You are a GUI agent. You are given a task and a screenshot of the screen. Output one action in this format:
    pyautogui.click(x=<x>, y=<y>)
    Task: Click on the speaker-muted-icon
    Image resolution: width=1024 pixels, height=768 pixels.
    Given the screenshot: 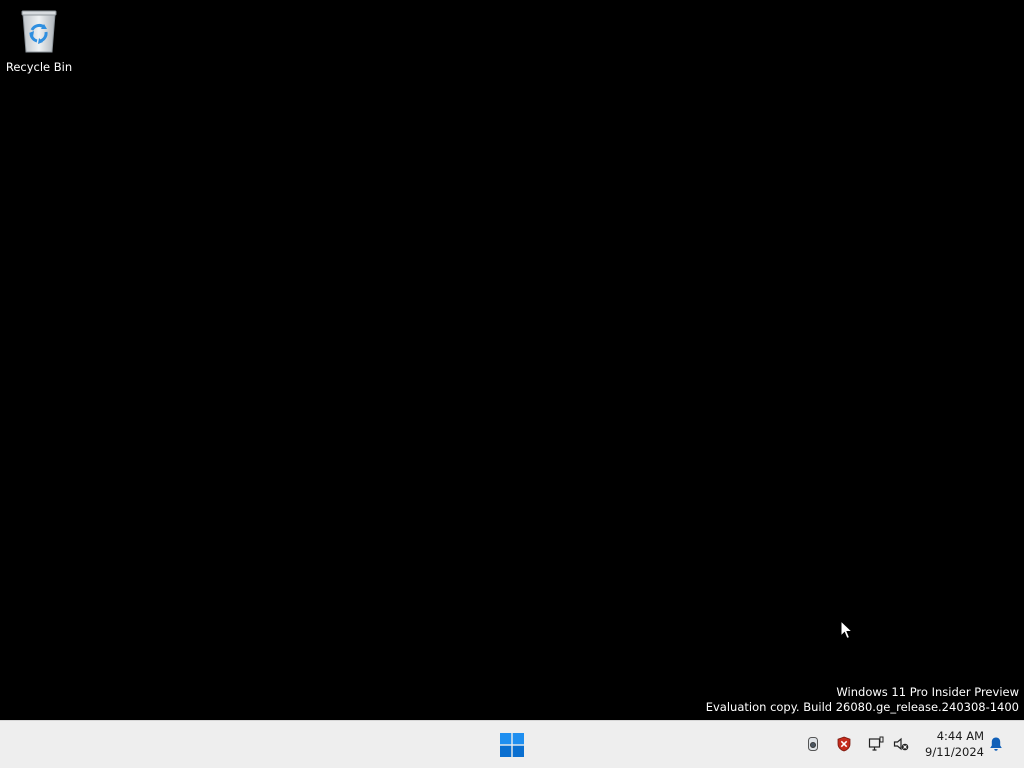 What is the action you would take?
    pyautogui.click(x=901, y=744)
    